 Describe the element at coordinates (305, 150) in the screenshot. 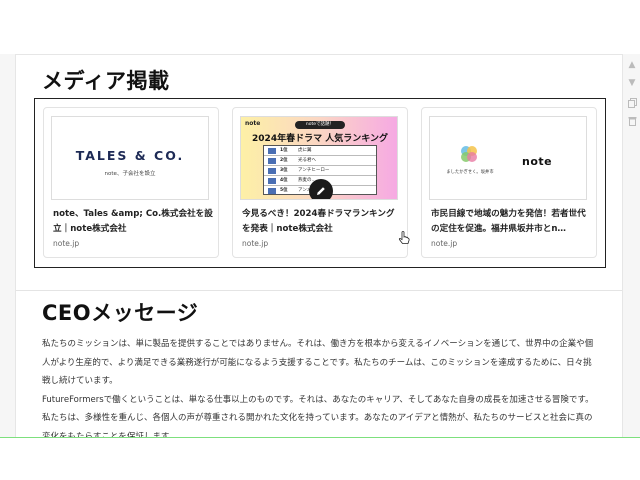

I see `rank-title: 虎に翼` at that location.